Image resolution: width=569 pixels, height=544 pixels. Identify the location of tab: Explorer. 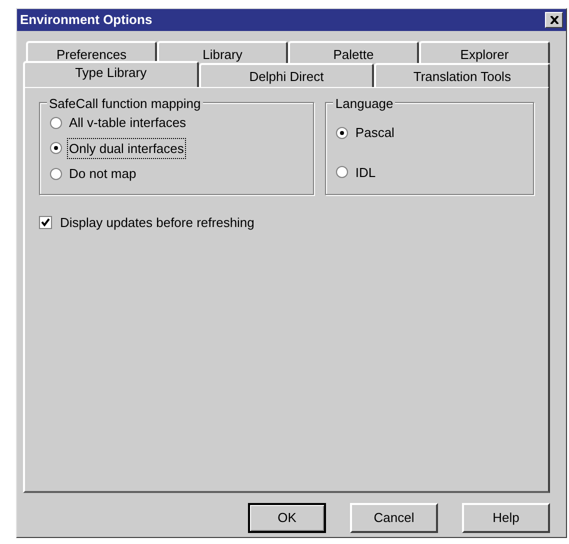
(484, 52).